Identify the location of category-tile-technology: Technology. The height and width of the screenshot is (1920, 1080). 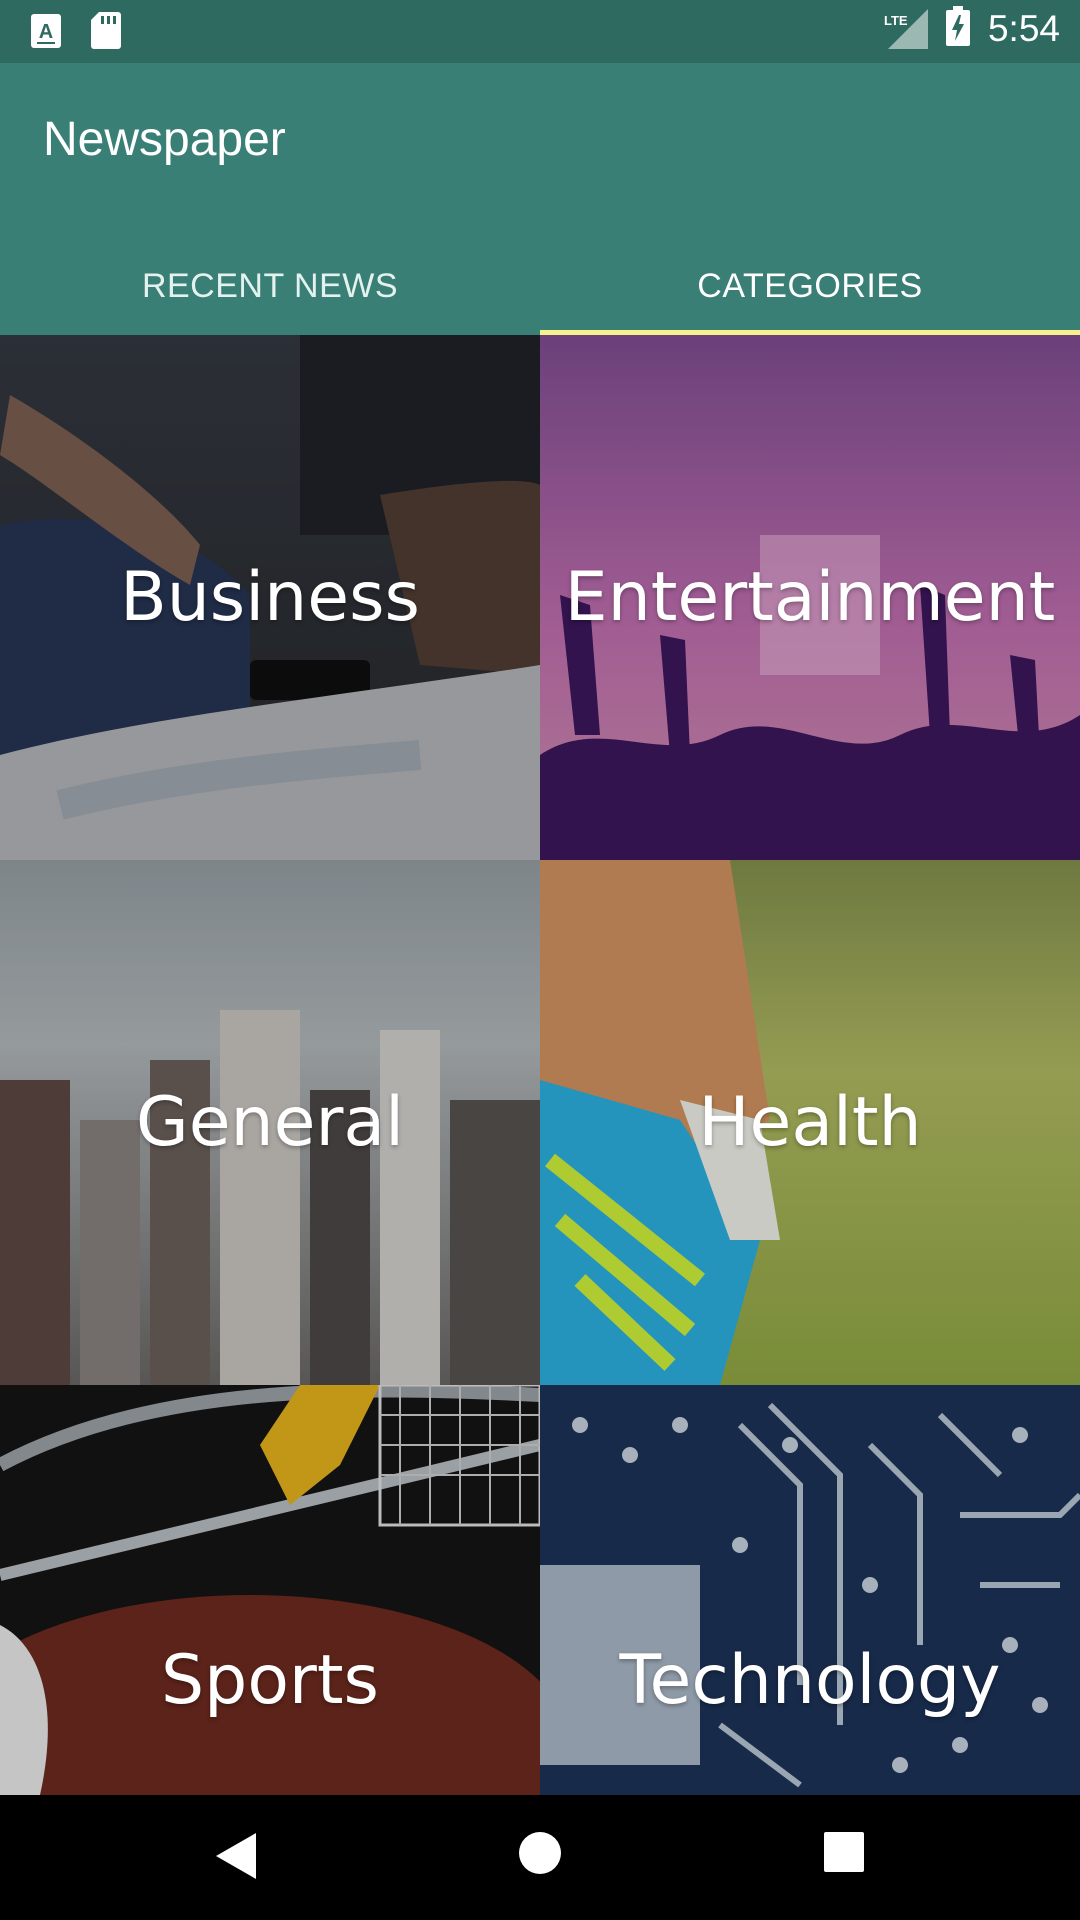
(810, 1590).